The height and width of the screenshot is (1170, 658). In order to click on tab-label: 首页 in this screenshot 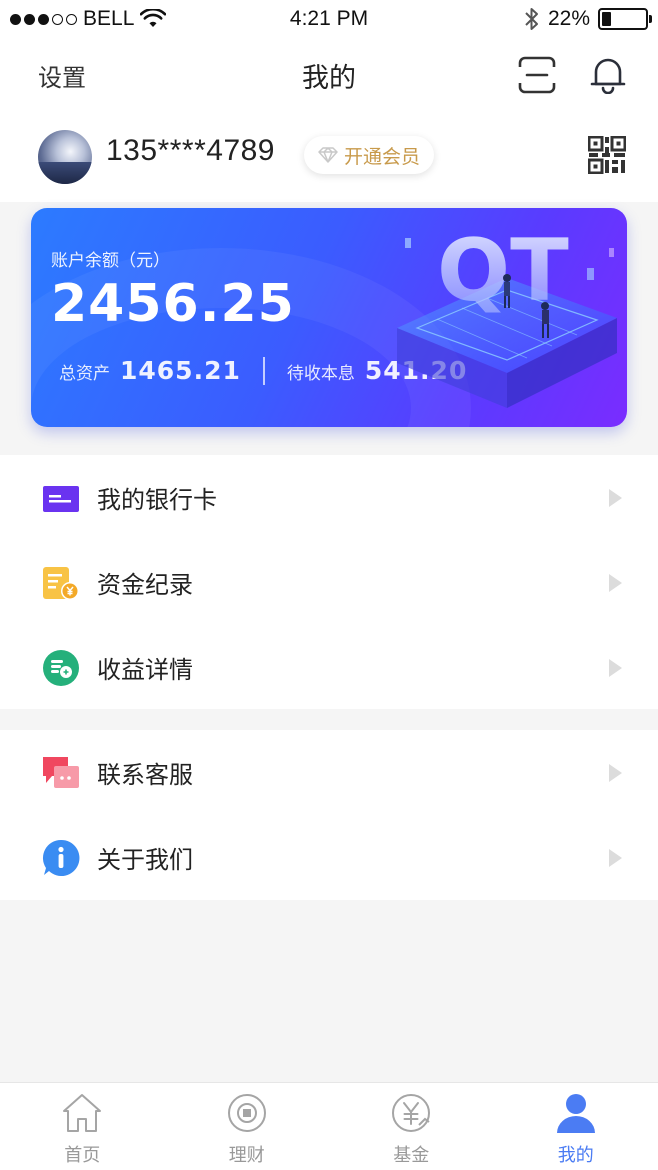, I will do `click(82, 1155)`.